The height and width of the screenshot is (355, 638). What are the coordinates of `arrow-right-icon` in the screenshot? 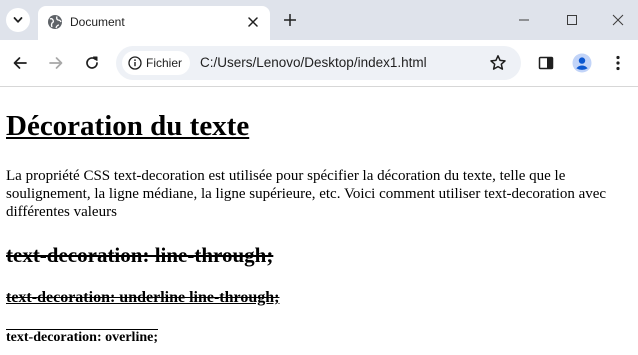 It's located at (56, 63).